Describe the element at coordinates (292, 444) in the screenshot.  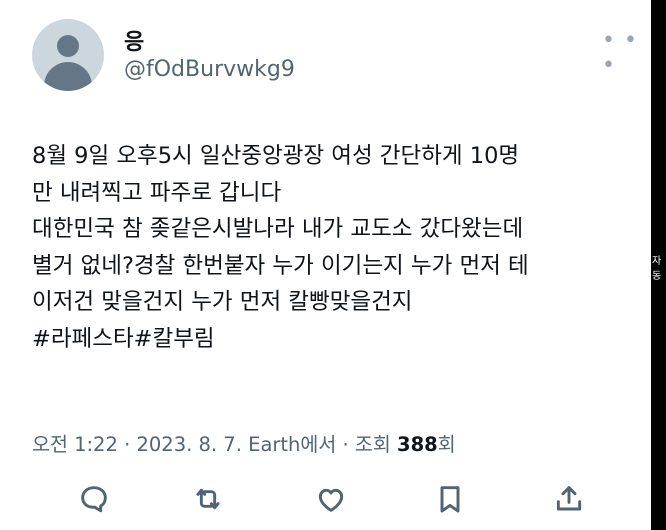
I see `tweet-source: Earth에서` at that location.